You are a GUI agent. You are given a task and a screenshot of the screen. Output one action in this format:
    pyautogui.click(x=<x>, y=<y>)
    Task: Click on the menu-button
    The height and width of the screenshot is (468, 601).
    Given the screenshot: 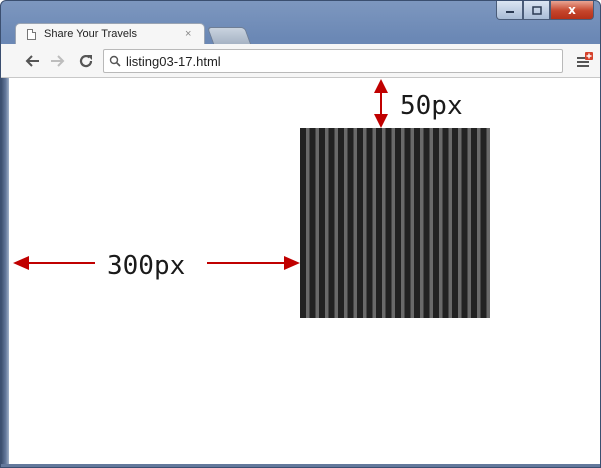 What is the action you would take?
    pyautogui.click(x=585, y=61)
    